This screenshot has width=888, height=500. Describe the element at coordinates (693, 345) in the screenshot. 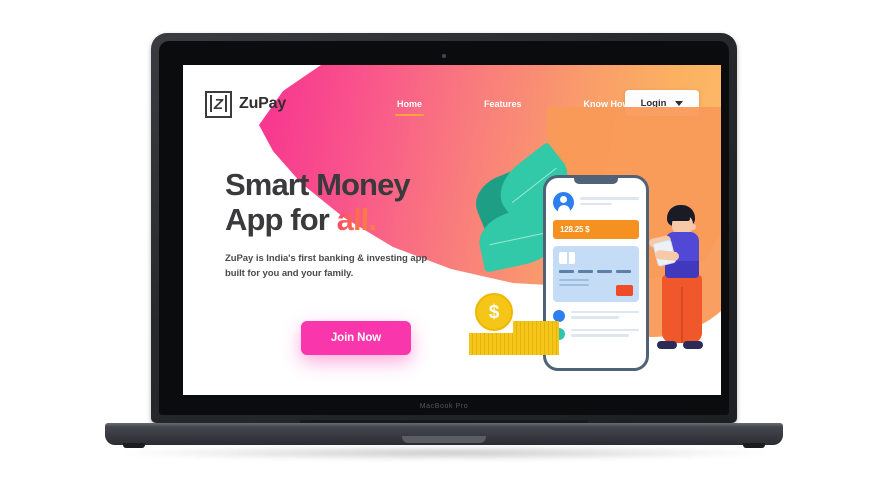

I see `character-shoe-right` at that location.